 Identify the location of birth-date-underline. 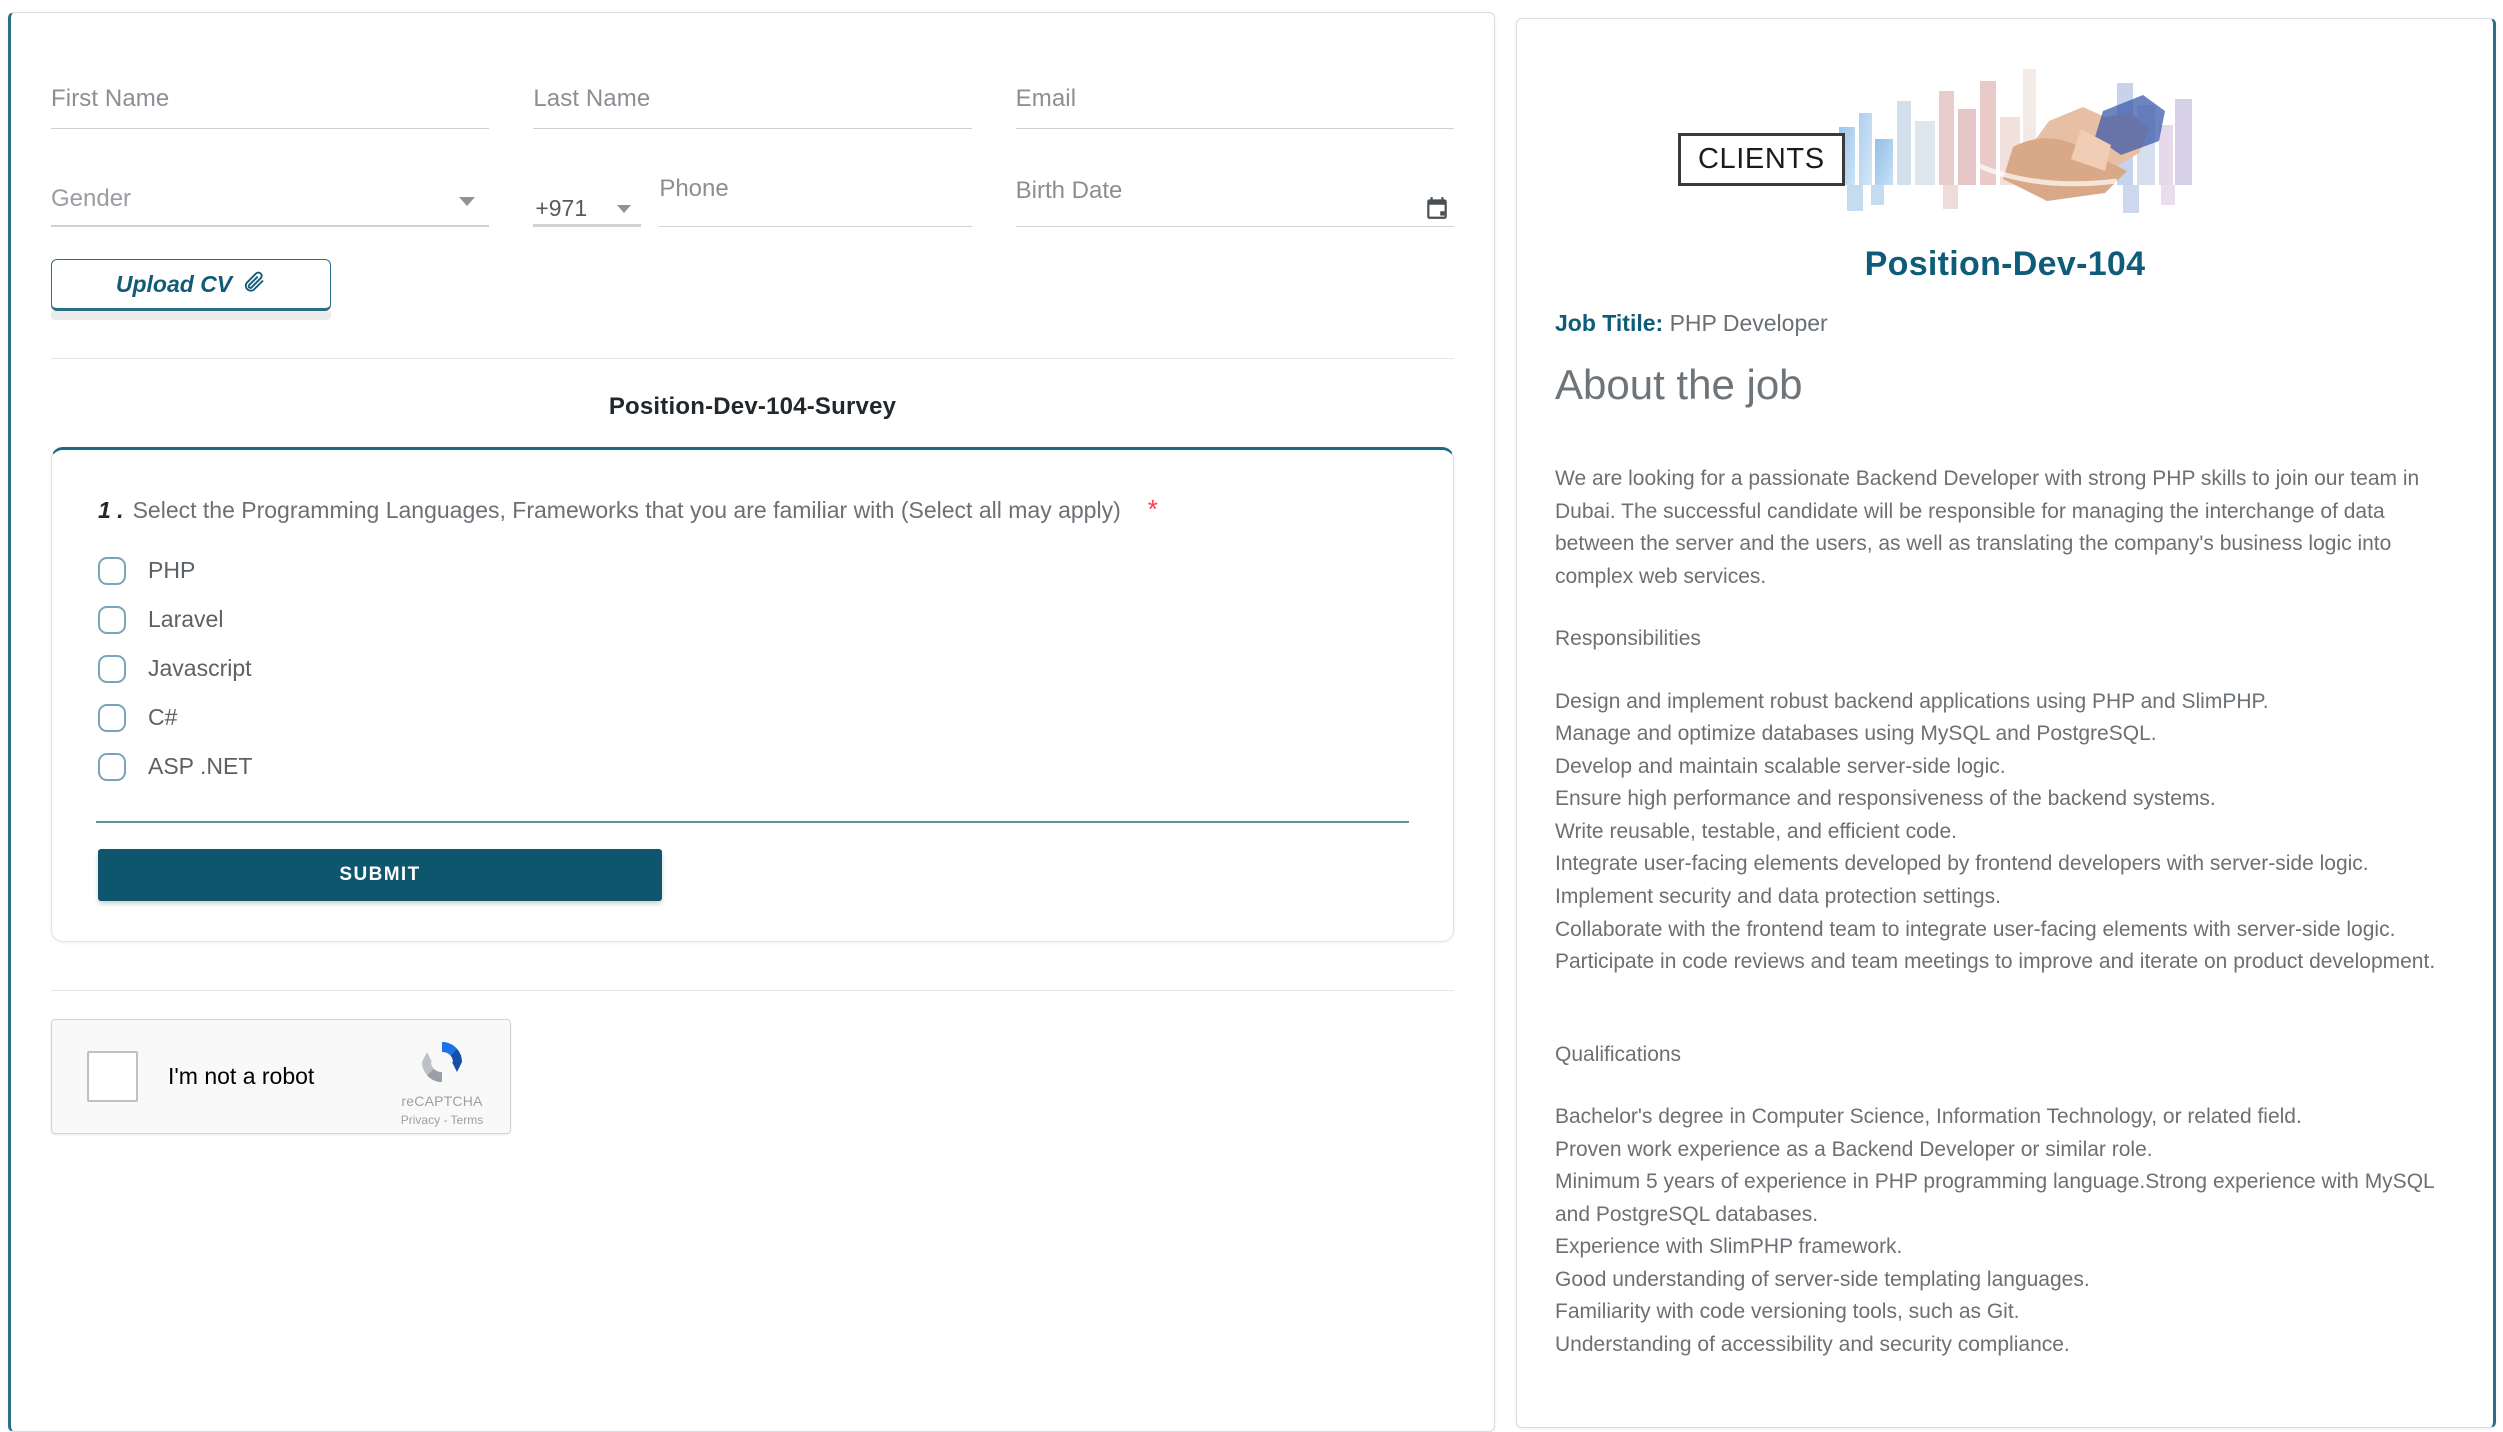
(1234, 226).